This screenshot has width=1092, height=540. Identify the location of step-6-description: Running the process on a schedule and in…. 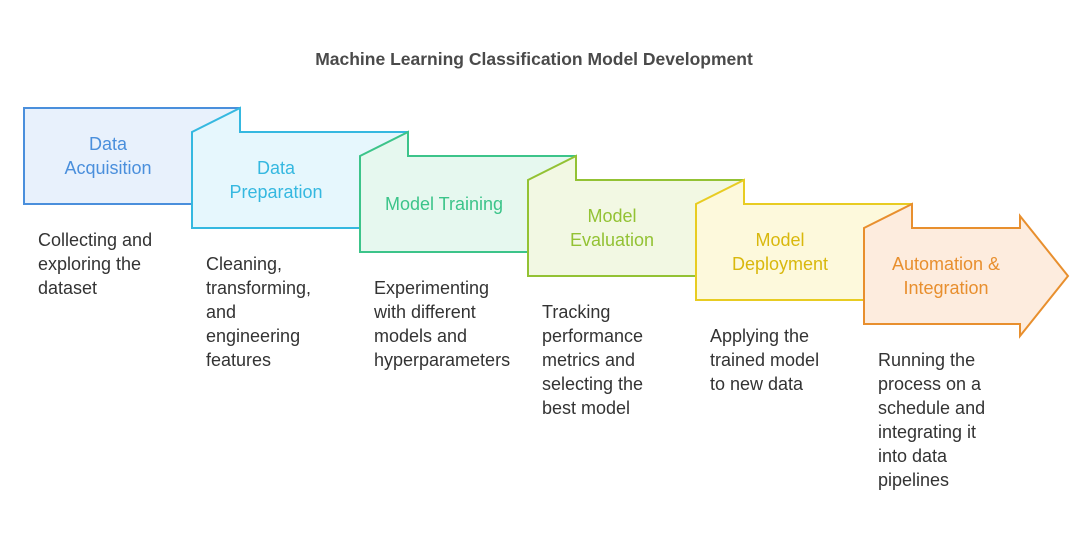
(932, 420).